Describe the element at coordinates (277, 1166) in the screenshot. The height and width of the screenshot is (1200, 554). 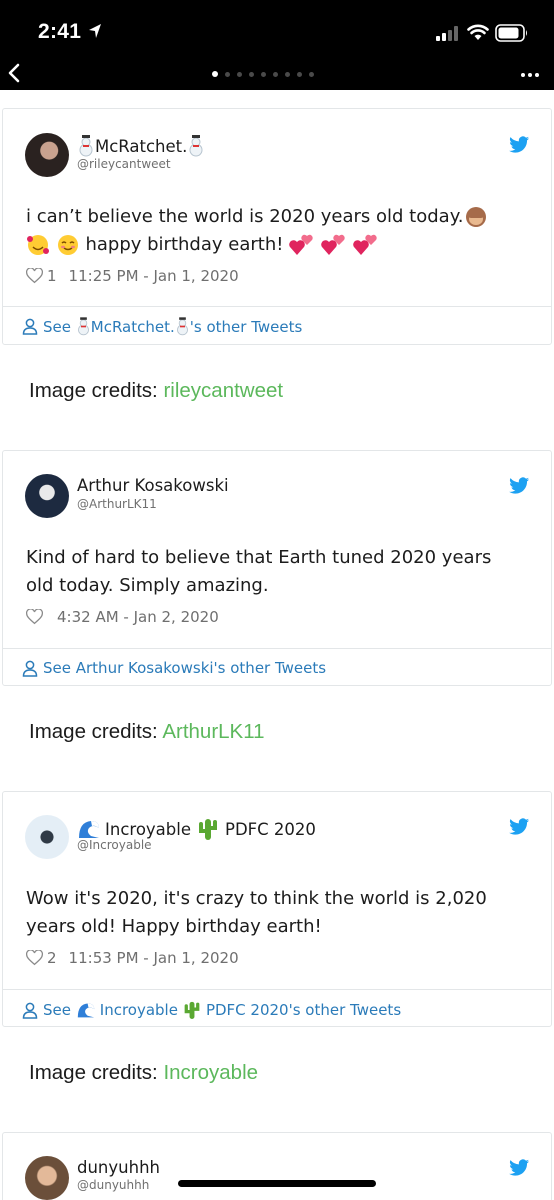
I see `tweet-card: dunyuhhh @dunyuhhh` at that location.